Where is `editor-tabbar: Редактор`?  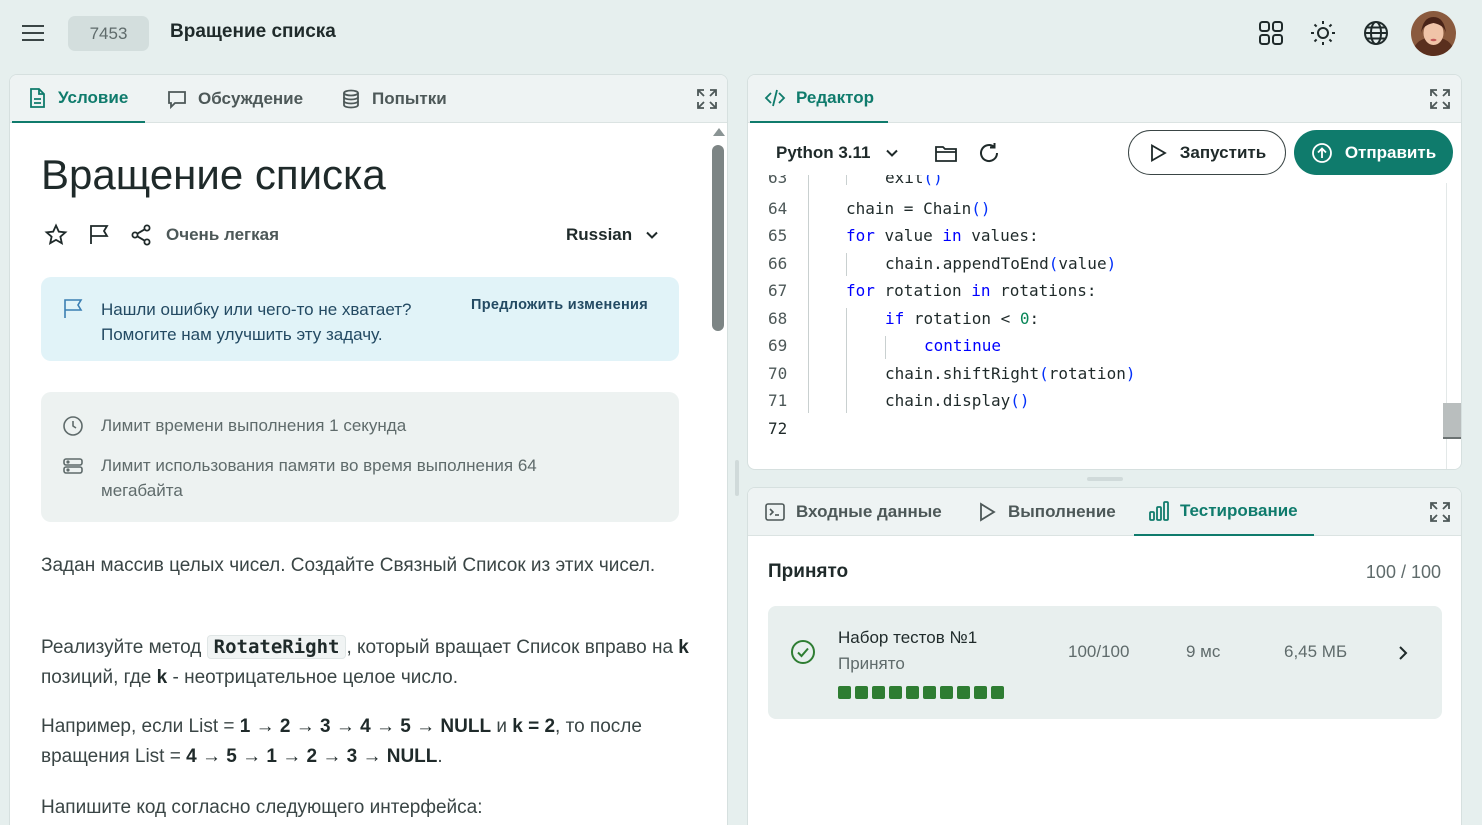
editor-tabbar: Редактор is located at coordinates (1104, 99).